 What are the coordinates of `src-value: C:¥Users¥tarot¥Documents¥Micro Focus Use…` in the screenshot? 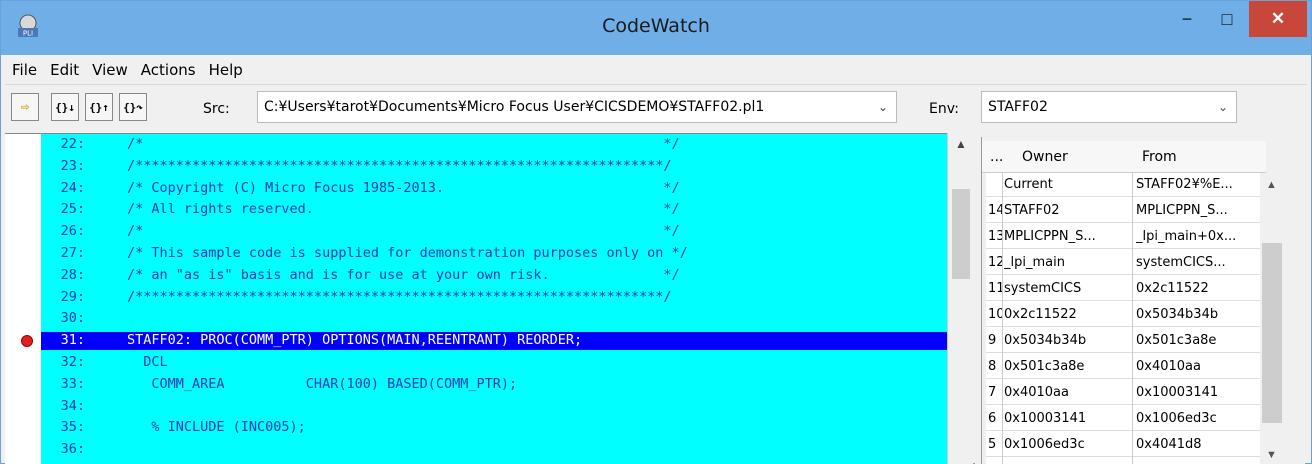 It's located at (514, 107).